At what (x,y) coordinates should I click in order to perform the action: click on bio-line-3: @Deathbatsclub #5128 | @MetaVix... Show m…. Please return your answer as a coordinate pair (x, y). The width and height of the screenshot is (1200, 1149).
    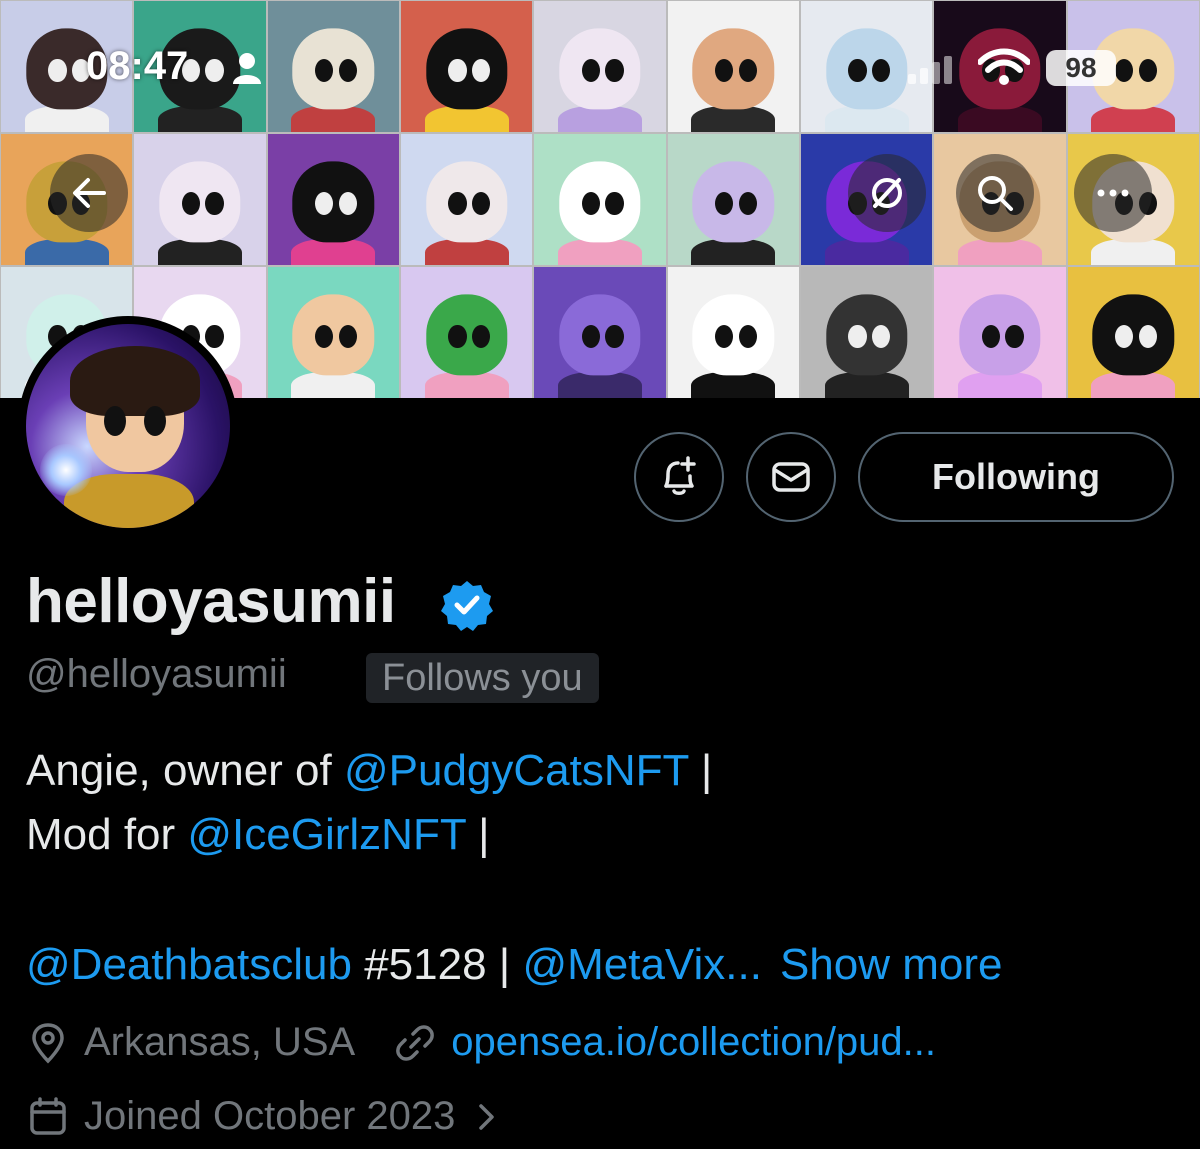
    Looking at the image, I should click on (514, 965).